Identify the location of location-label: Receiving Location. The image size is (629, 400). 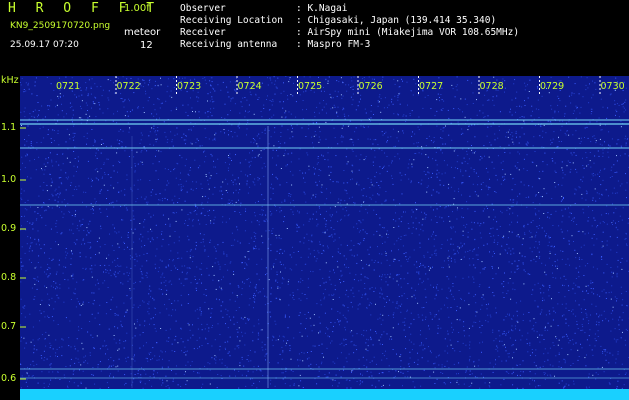
(231, 20).